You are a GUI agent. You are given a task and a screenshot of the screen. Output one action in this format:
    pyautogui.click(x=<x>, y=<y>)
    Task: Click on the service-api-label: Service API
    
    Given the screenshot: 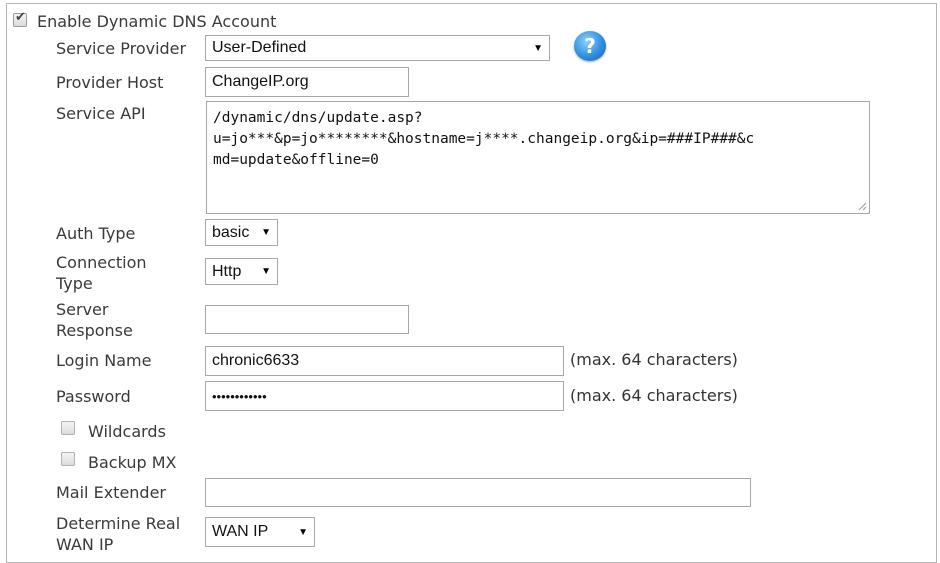 What is the action you would take?
    pyautogui.click(x=101, y=113)
    